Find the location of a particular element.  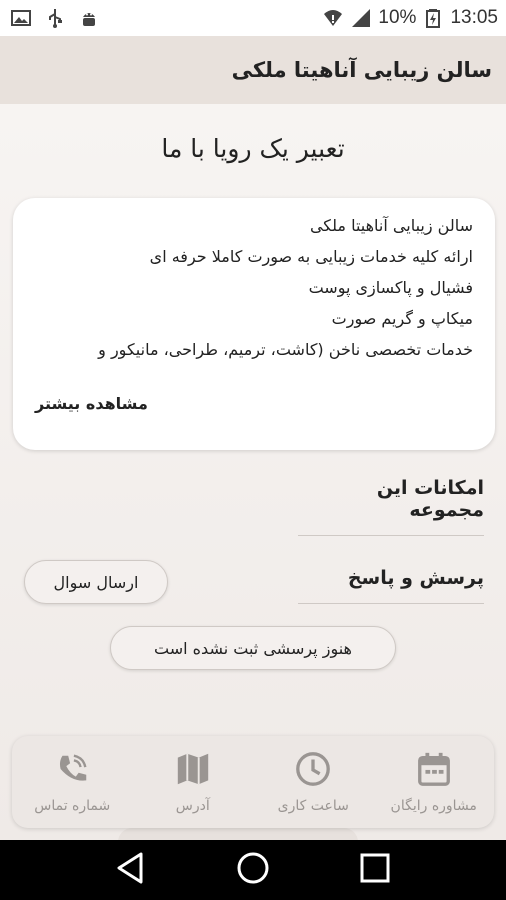

status-bar: 10% 13:05 is located at coordinates (253, 18).